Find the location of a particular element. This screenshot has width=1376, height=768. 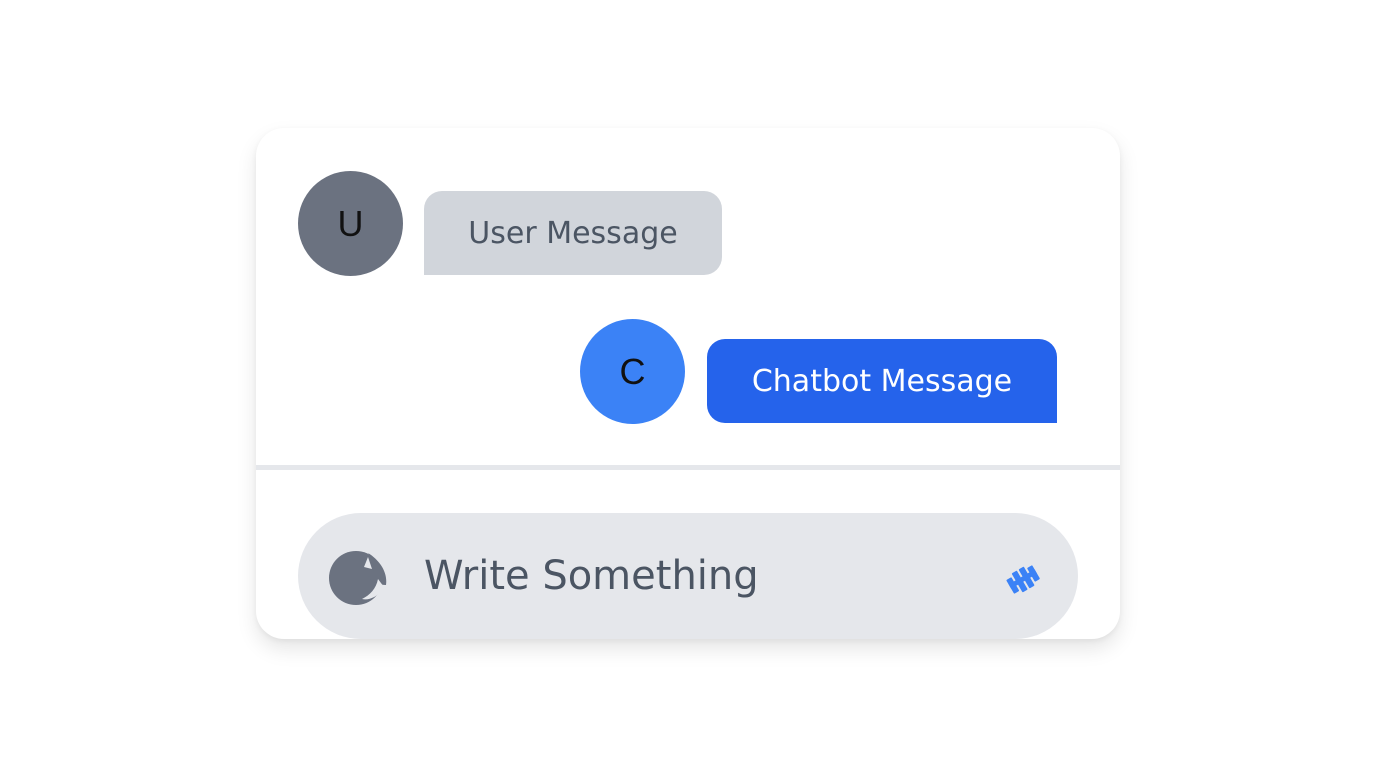

user-avatar: U is located at coordinates (350, 223).